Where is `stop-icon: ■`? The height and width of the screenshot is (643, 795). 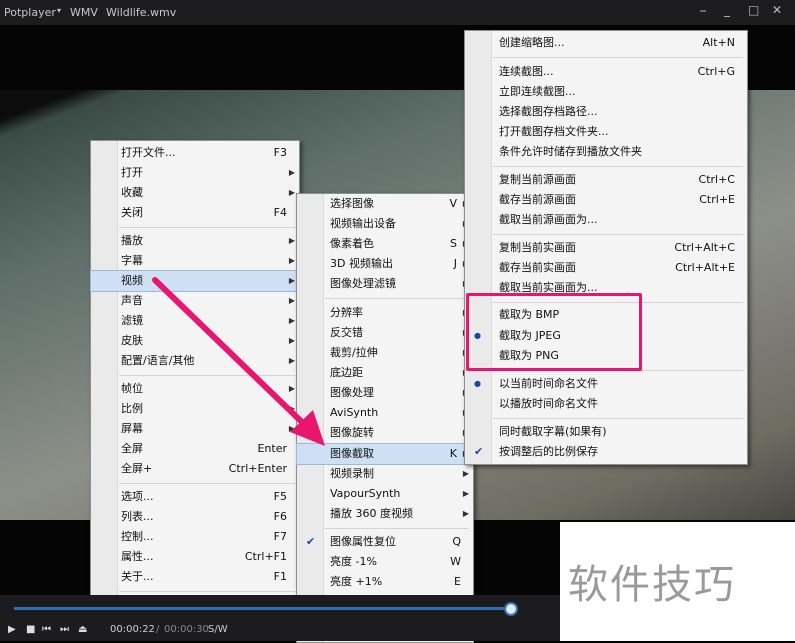 stop-icon: ■ is located at coordinates (30, 629).